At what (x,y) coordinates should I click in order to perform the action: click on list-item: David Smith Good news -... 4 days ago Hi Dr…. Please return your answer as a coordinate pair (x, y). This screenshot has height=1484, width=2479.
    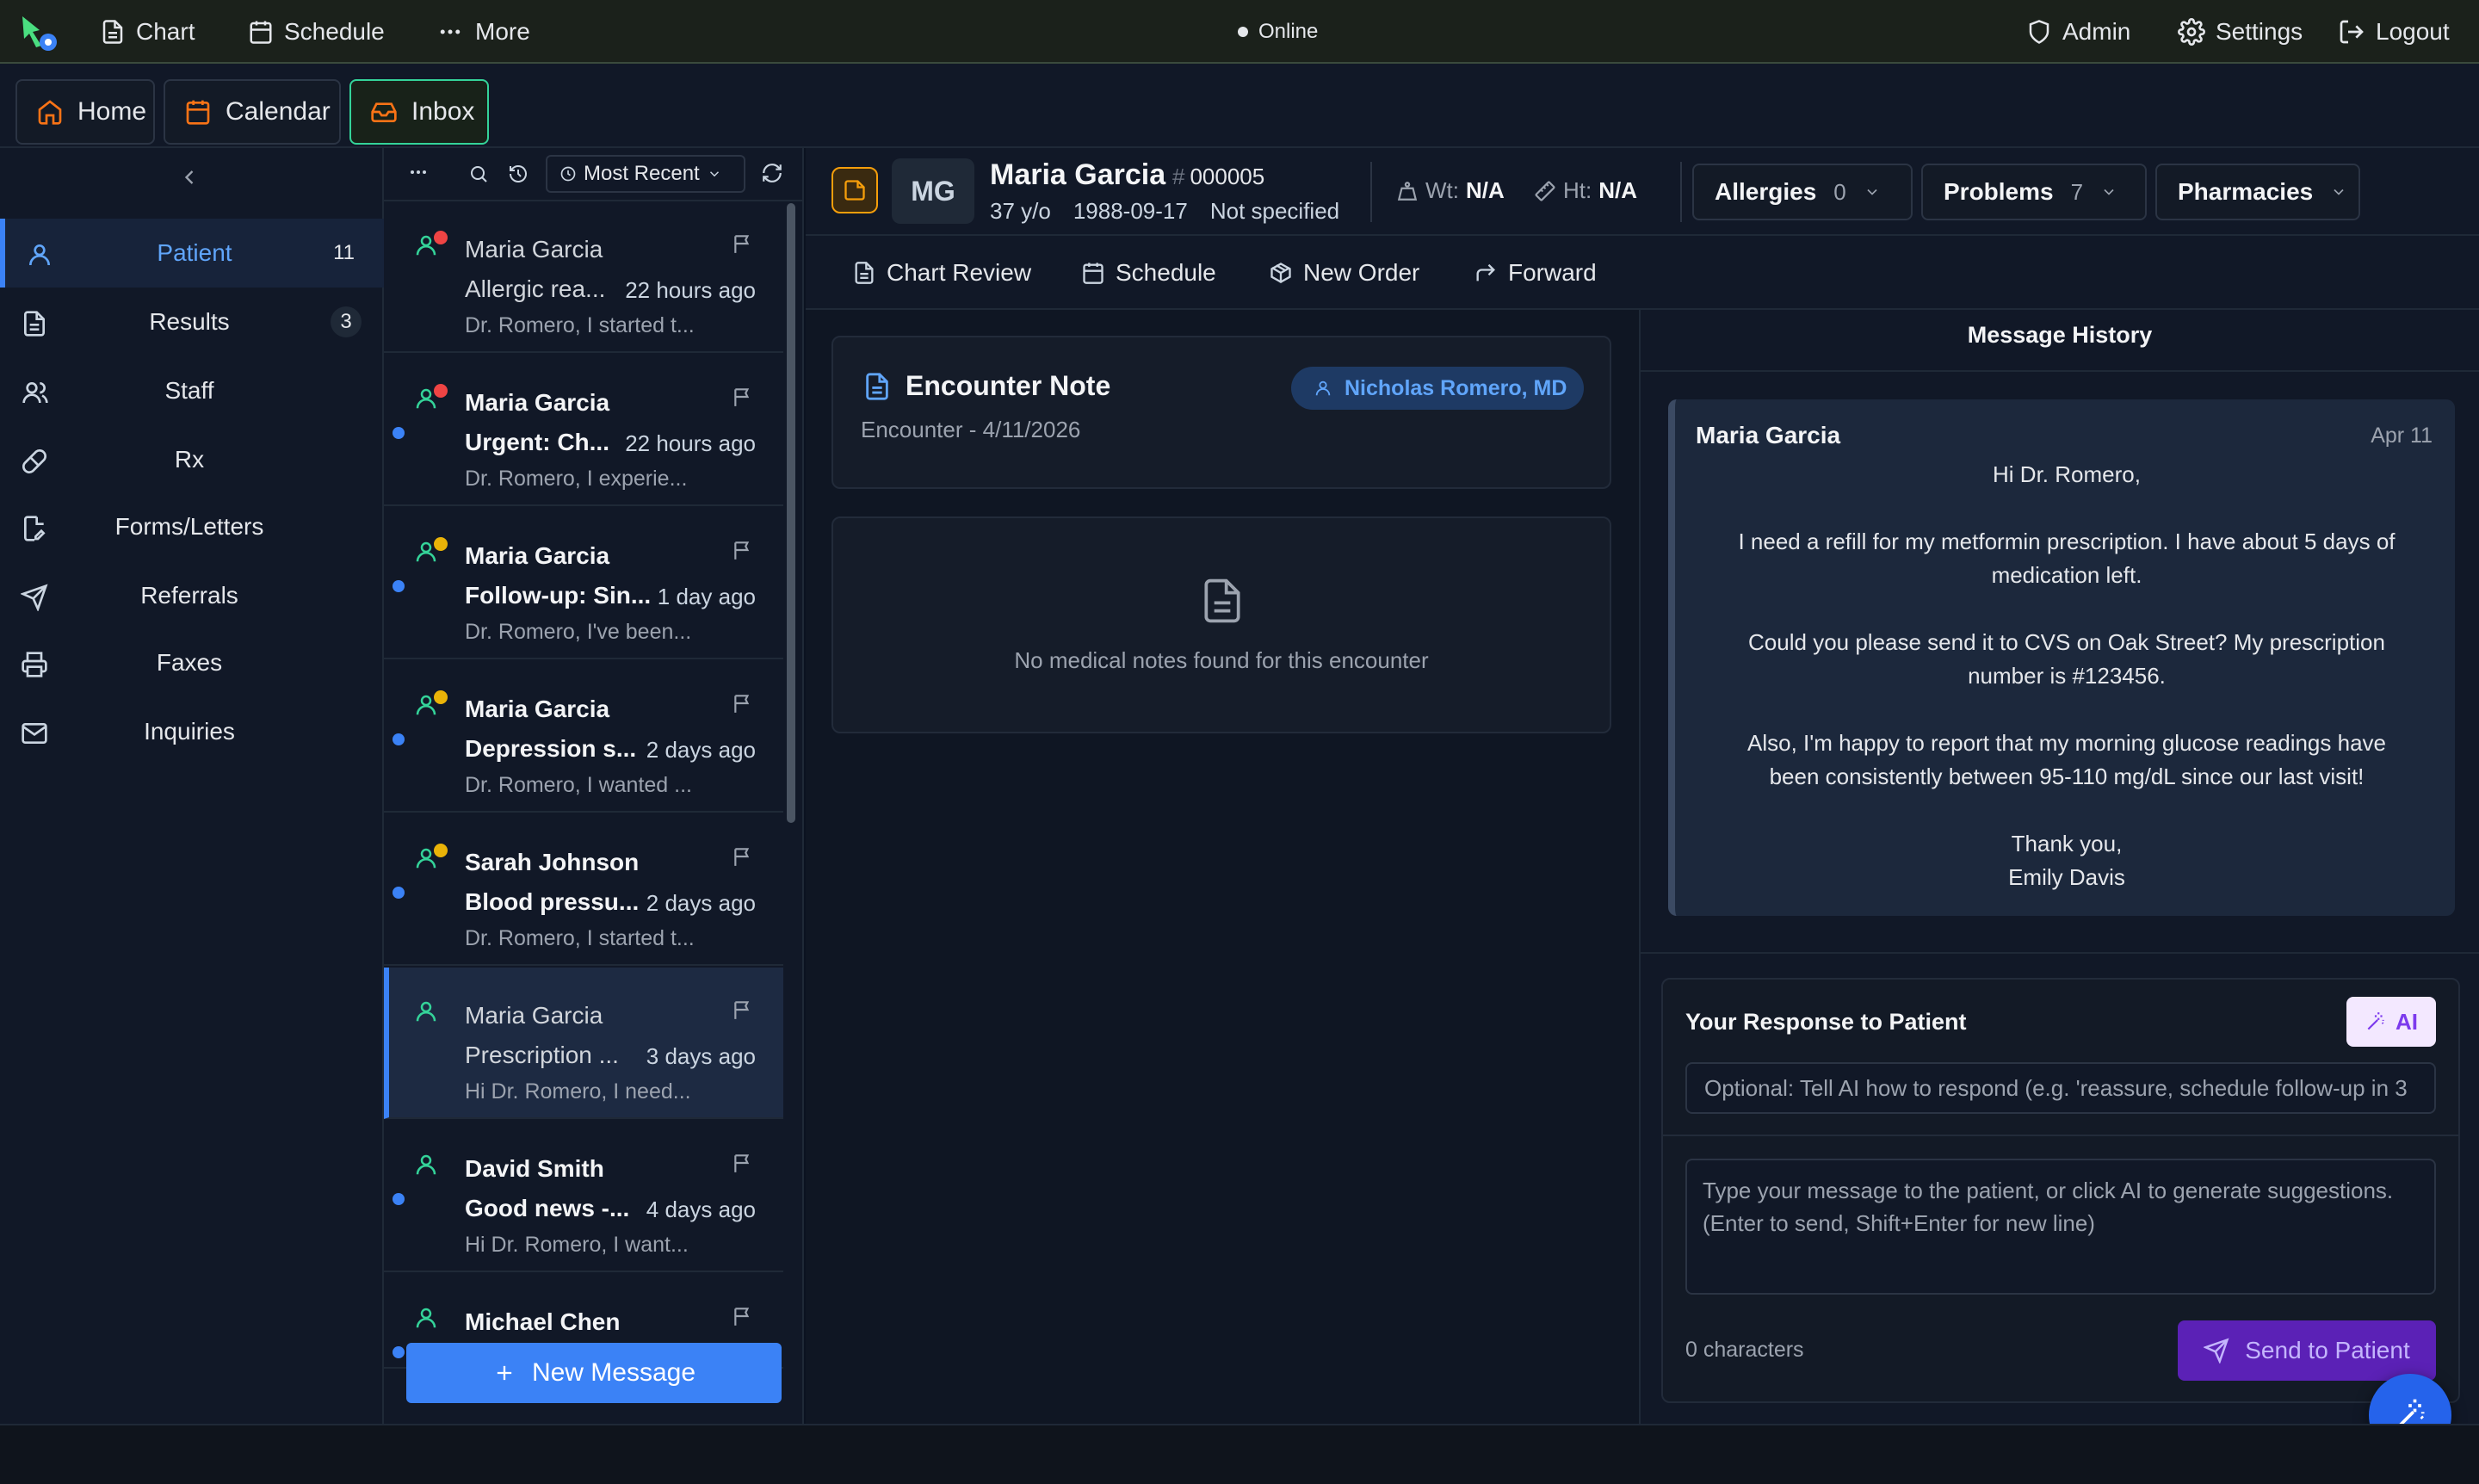
    Looking at the image, I should click on (583, 1196).